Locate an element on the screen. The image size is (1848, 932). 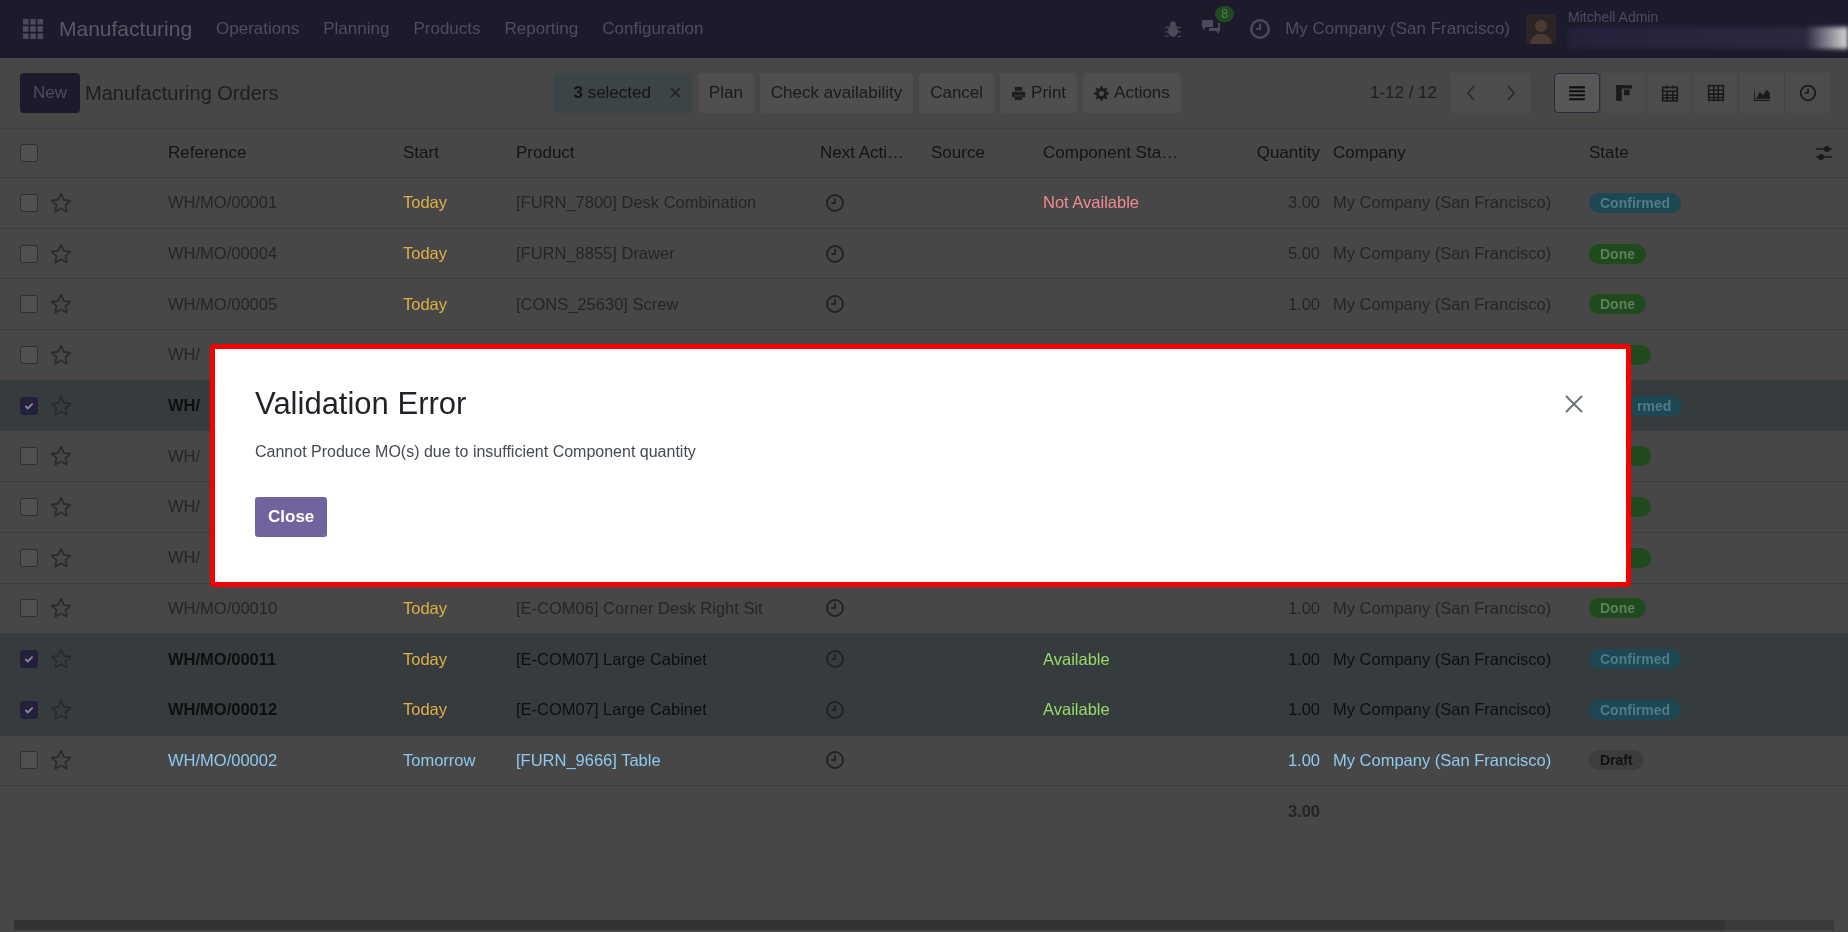
kanban-view-button is located at coordinates (1623, 93).